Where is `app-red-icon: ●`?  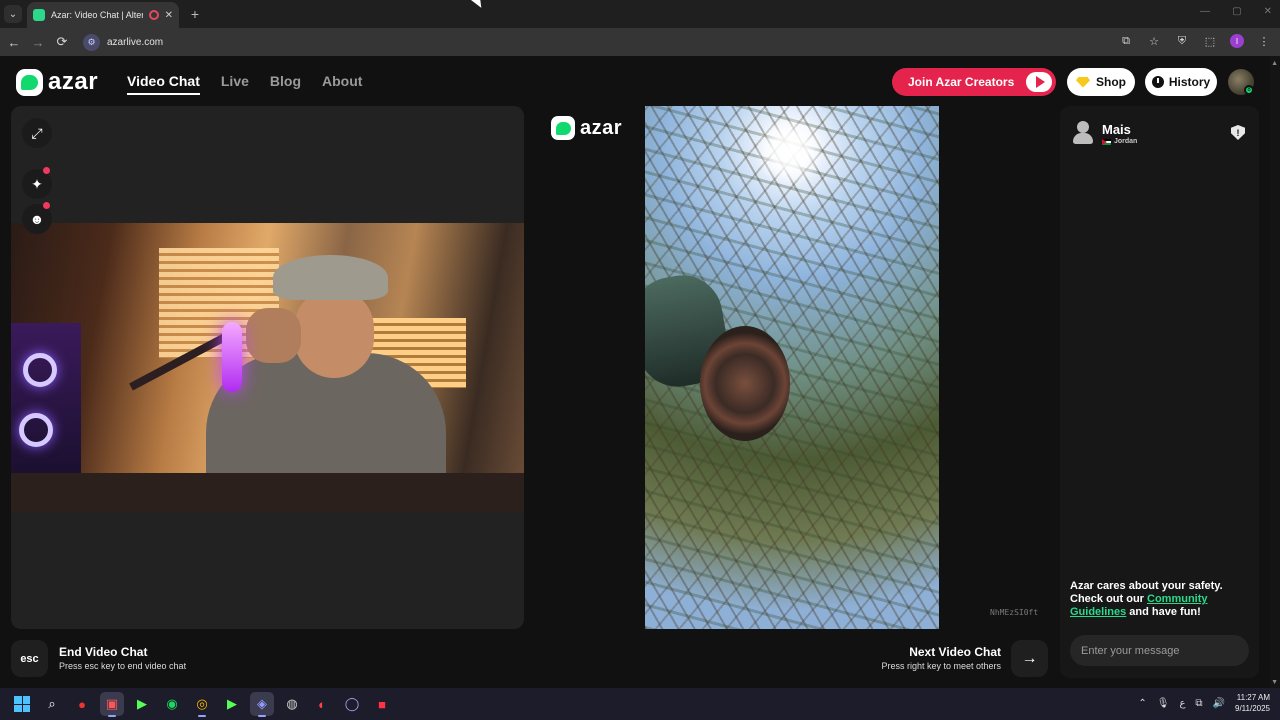 app-red-icon: ● is located at coordinates (82, 704).